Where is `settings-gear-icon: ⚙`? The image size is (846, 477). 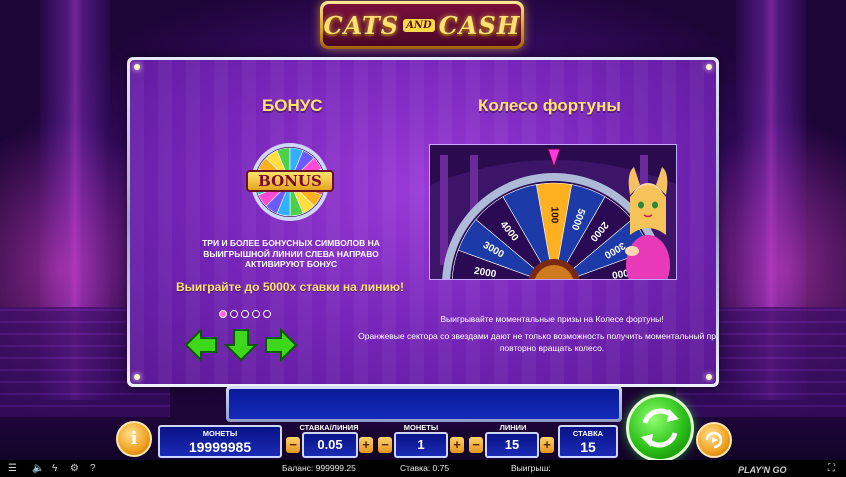
settings-gear-icon: ⚙ is located at coordinates (74, 468).